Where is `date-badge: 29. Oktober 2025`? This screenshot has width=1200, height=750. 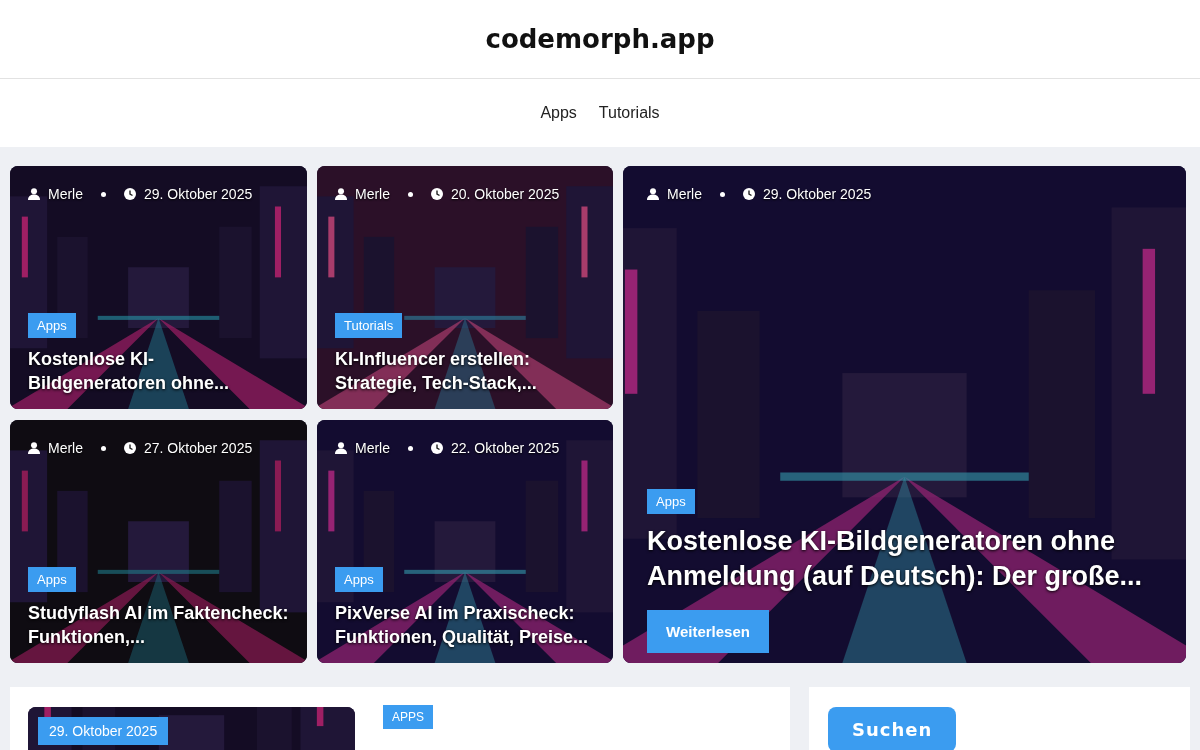
date-badge: 29. Oktober 2025 is located at coordinates (103, 731).